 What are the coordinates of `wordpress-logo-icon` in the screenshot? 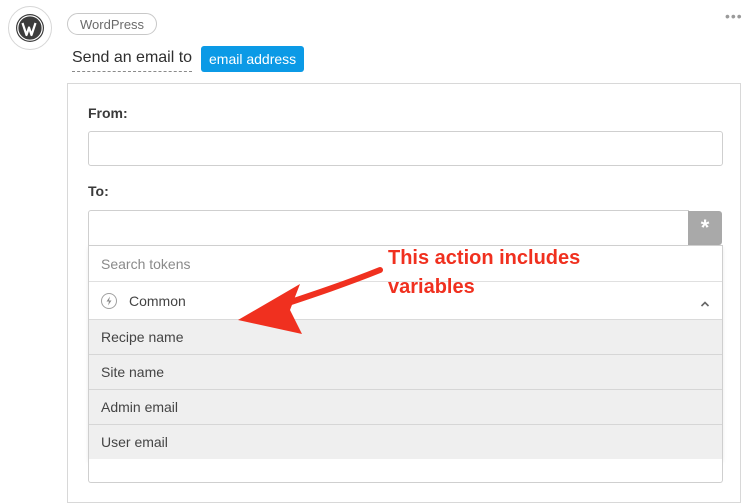 It's located at (30, 28).